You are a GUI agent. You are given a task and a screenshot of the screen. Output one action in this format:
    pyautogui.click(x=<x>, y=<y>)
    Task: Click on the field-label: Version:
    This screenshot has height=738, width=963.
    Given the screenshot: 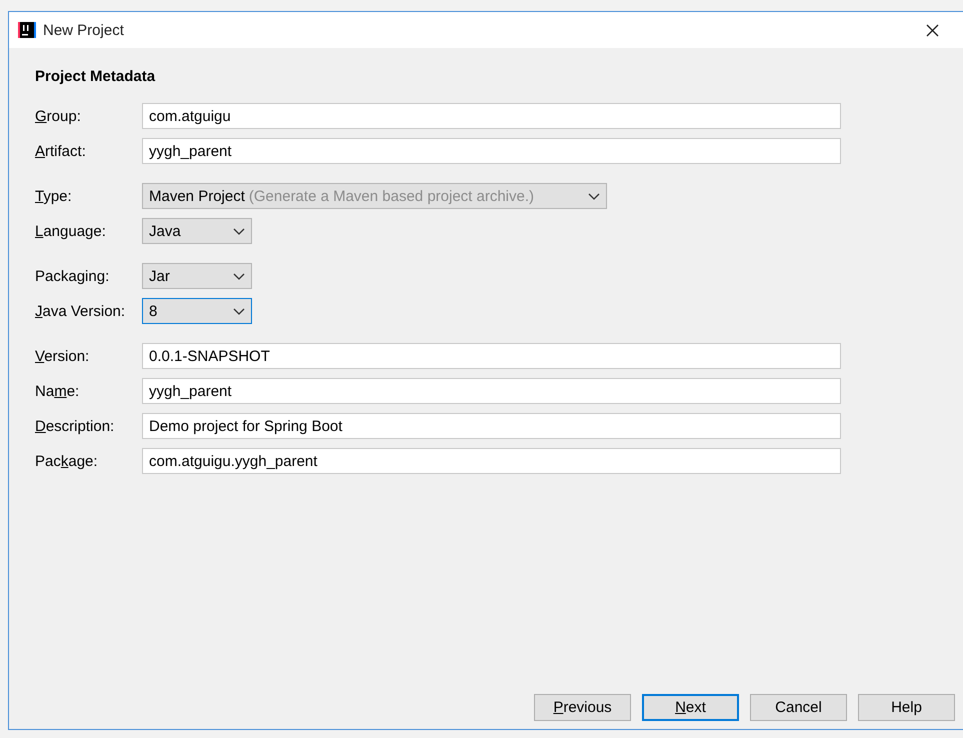 What is the action you would take?
    pyautogui.click(x=62, y=356)
    